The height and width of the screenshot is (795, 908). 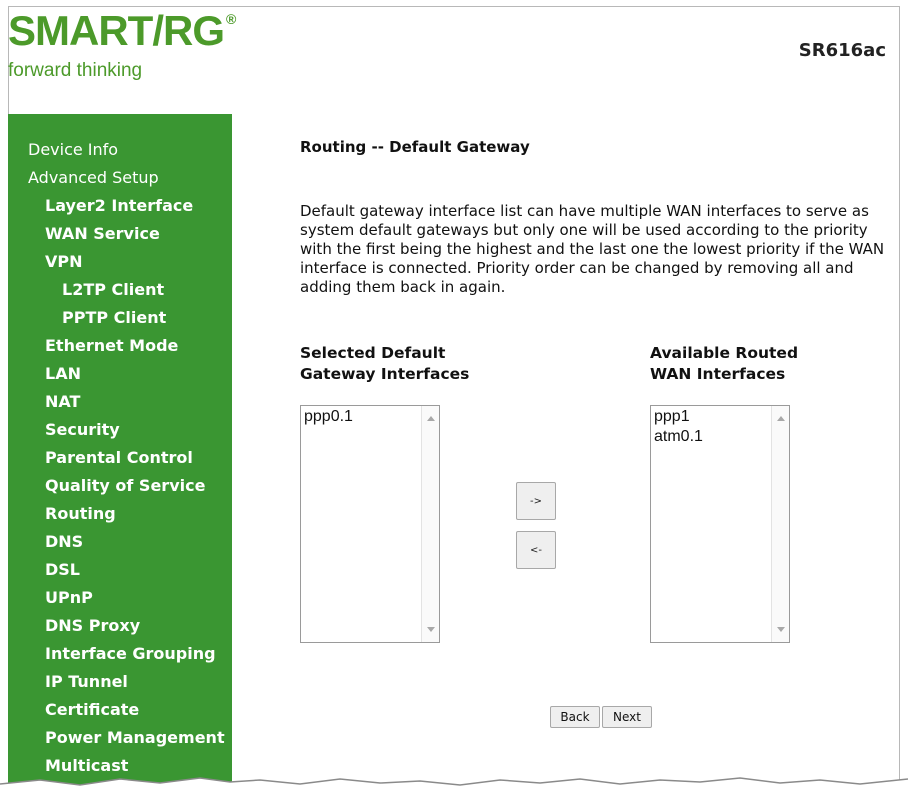 I want to click on sidebar-item-ip-tunnel: IP Tunnel, so click(x=86, y=681).